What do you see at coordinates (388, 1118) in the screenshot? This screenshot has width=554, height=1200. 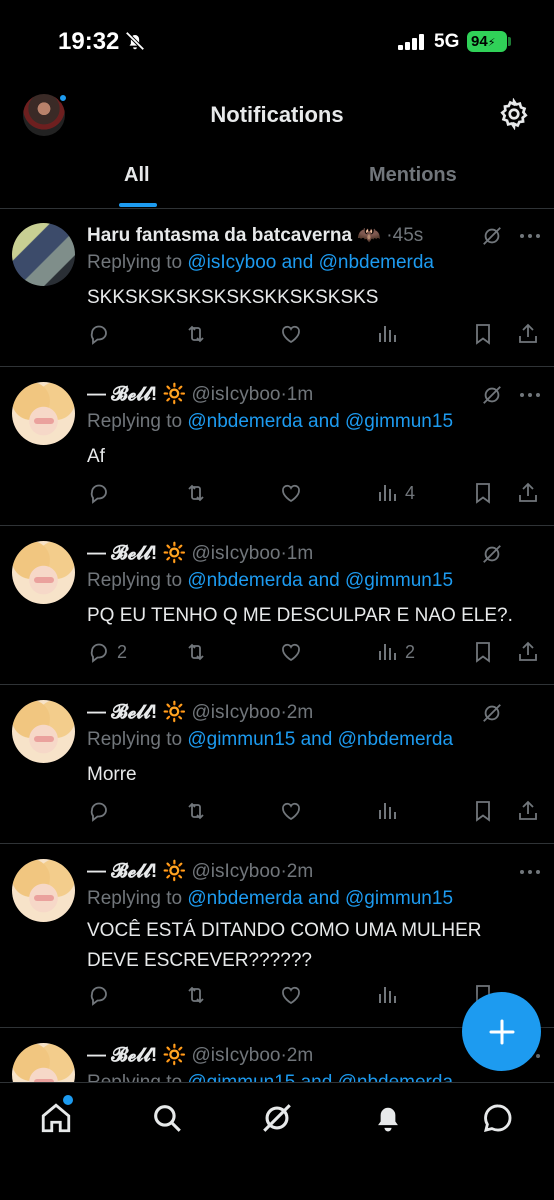 I see `bell-icon` at bounding box center [388, 1118].